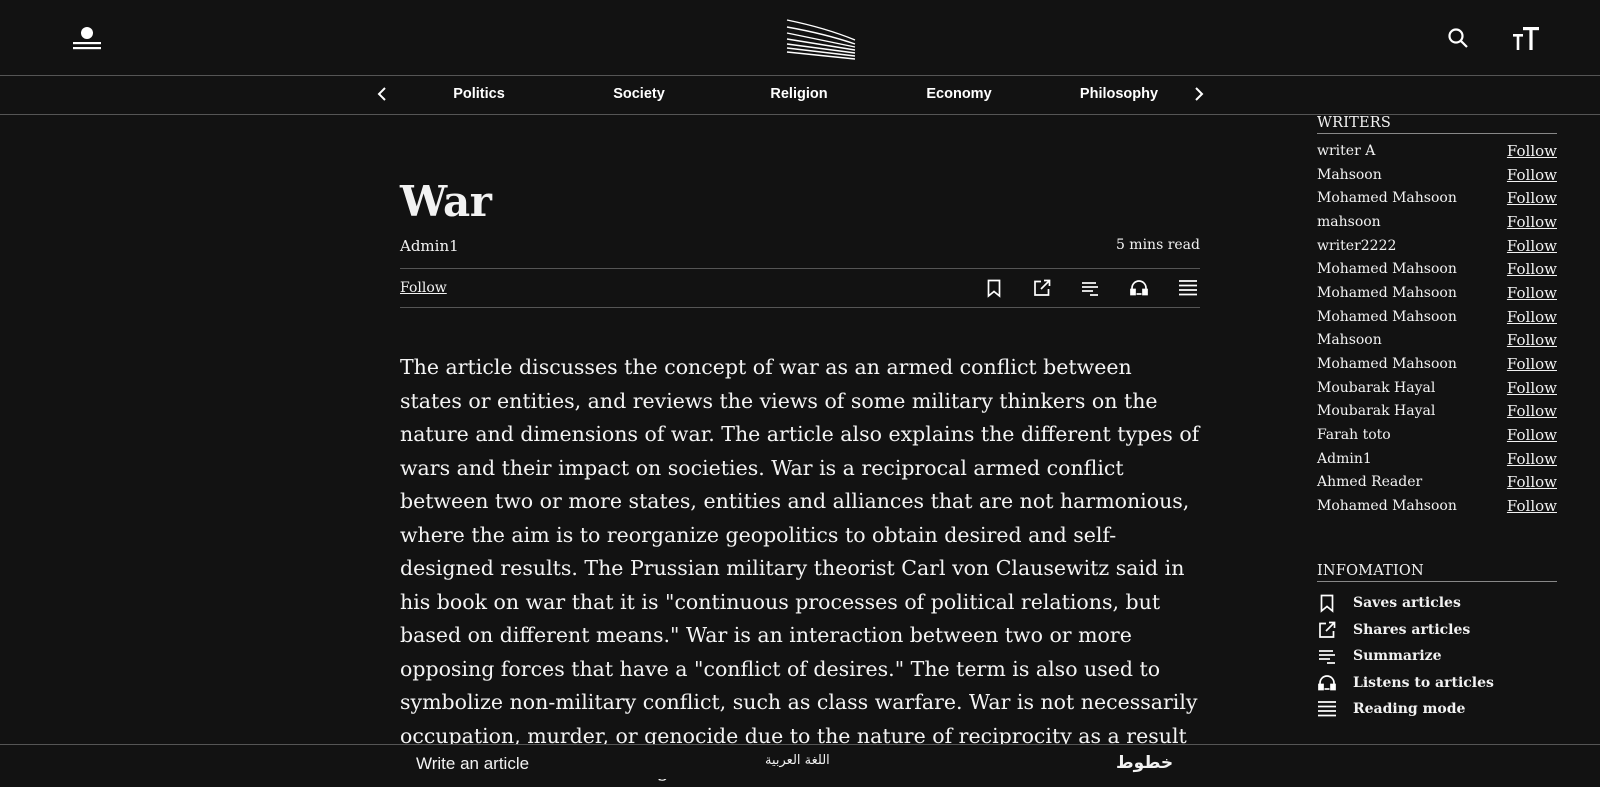 The height and width of the screenshot is (787, 1600). I want to click on writer-row: mahsoon Follow, so click(1437, 222).